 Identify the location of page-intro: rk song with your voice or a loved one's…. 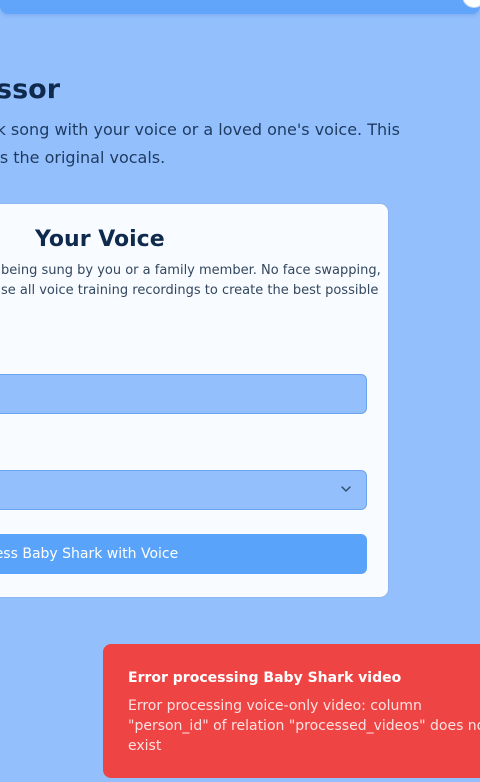
(230, 144).